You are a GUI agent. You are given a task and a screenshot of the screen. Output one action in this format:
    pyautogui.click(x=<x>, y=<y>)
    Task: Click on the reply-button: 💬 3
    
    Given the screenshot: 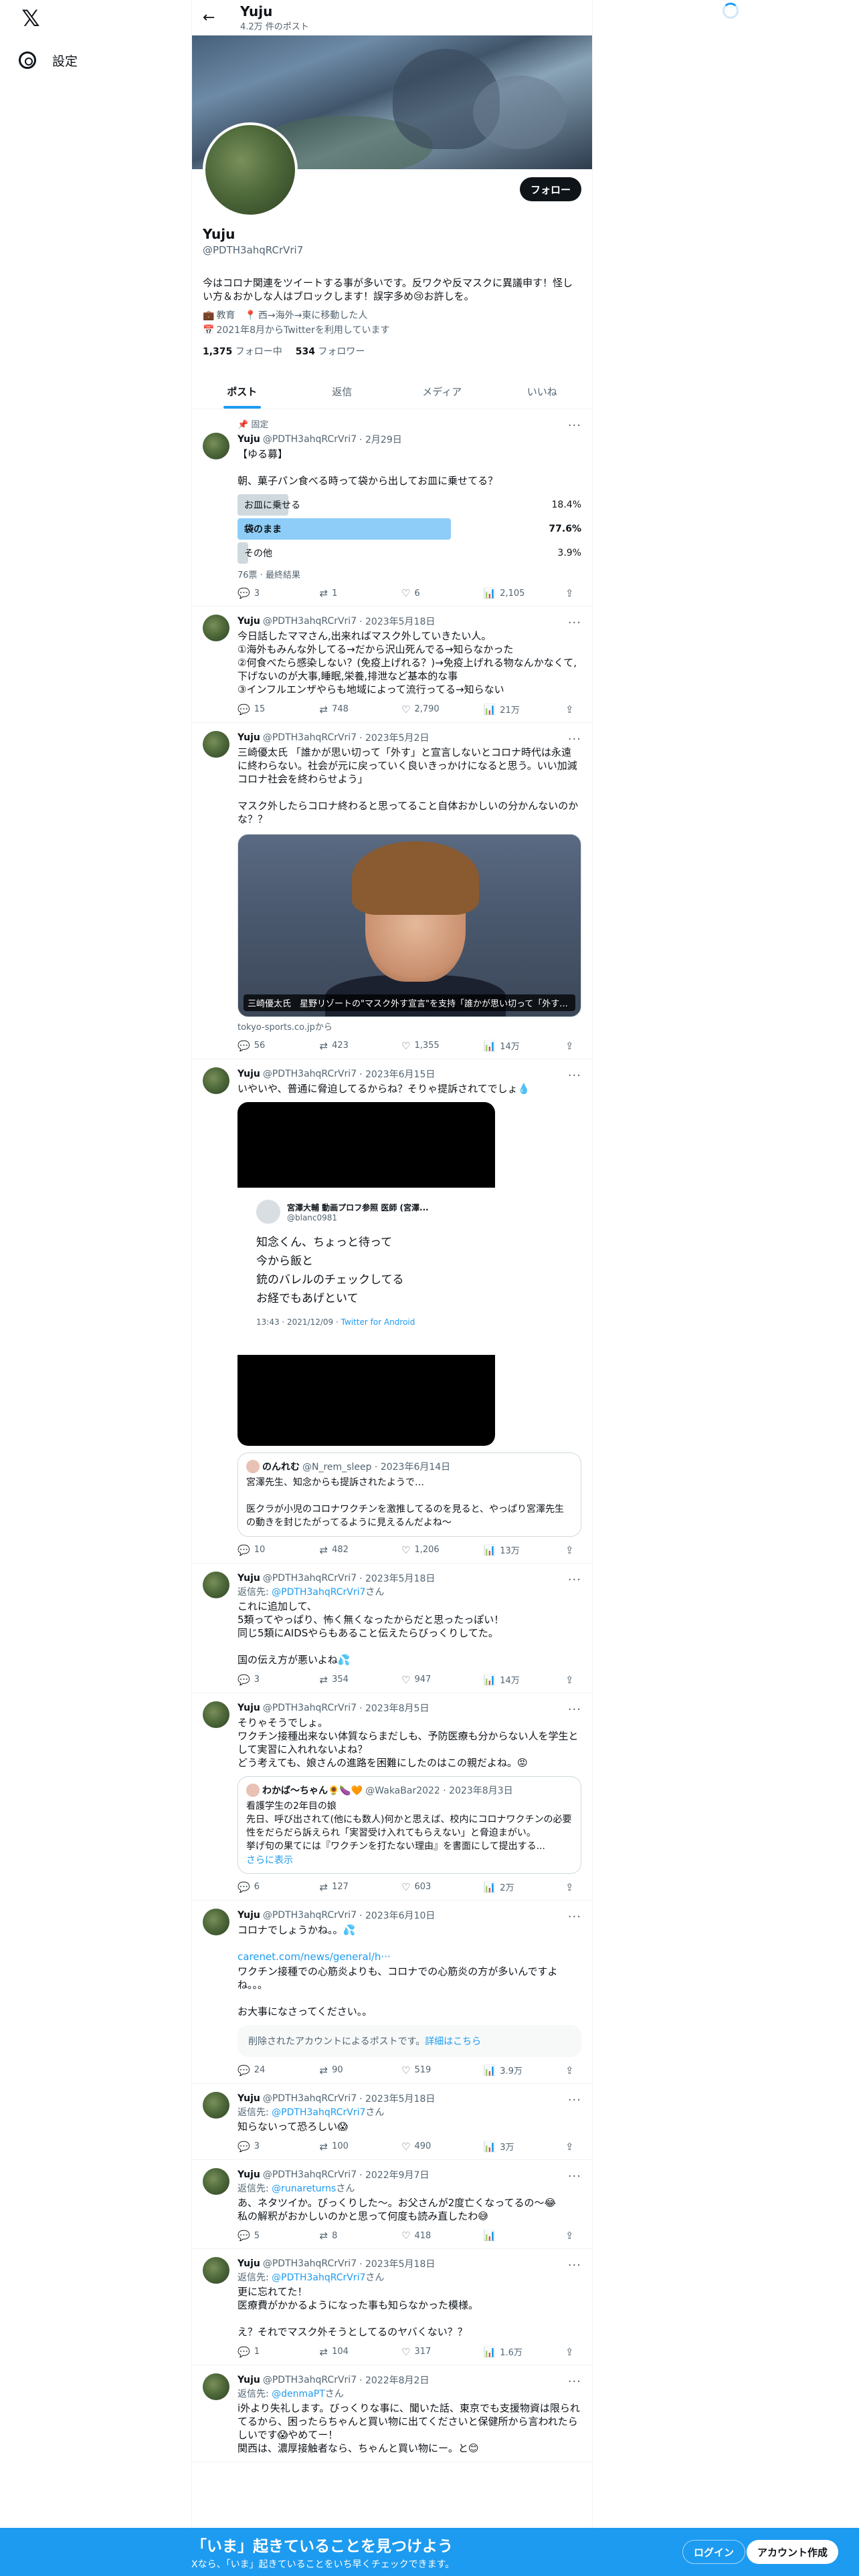 What is the action you would take?
    pyautogui.click(x=260, y=1679)
    